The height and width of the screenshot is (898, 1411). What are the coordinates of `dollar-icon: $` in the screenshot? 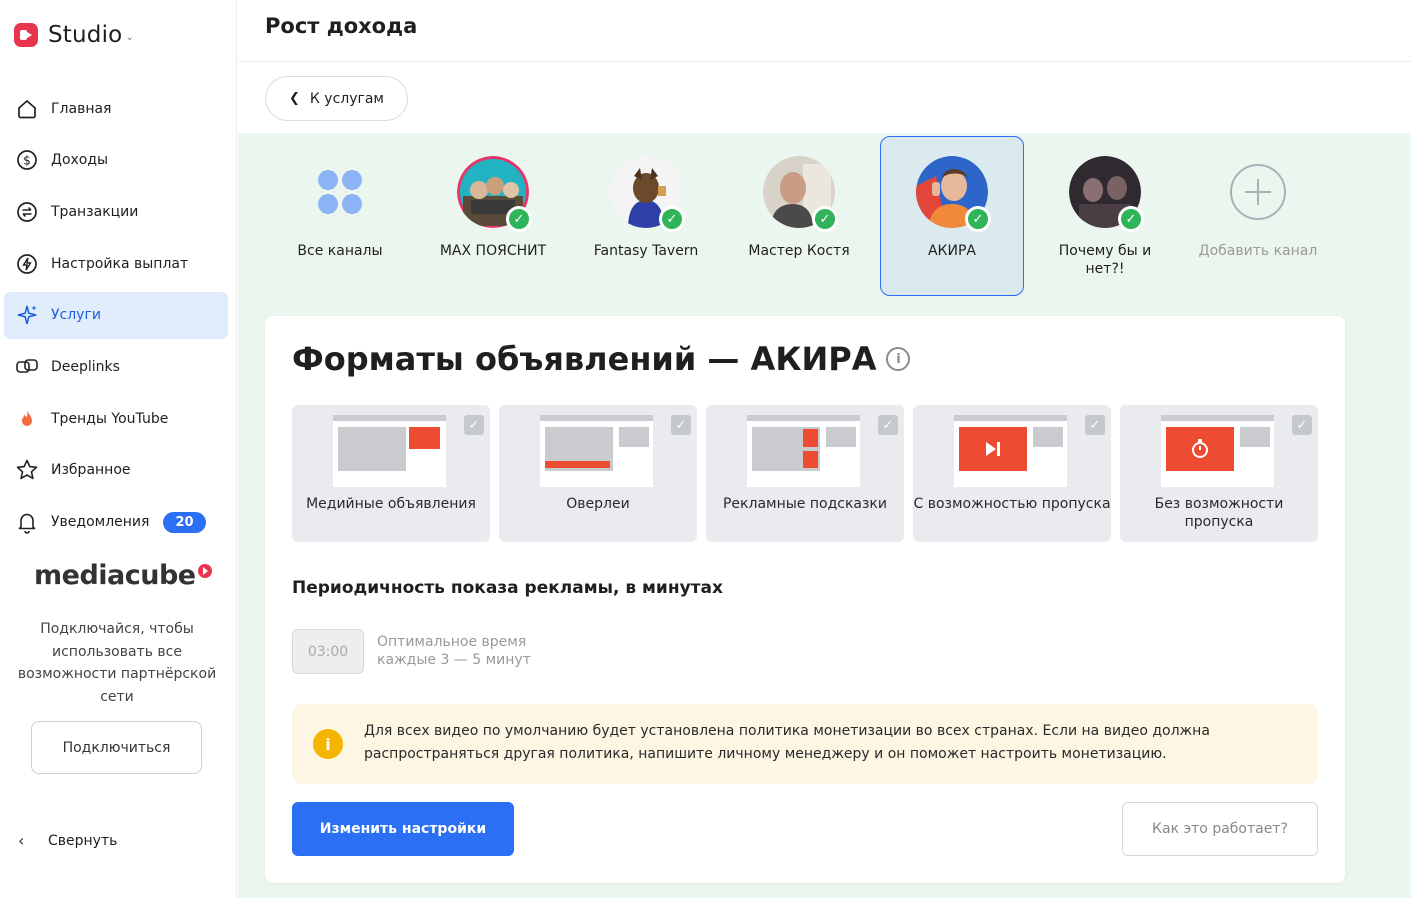 It's located at (27, 160).